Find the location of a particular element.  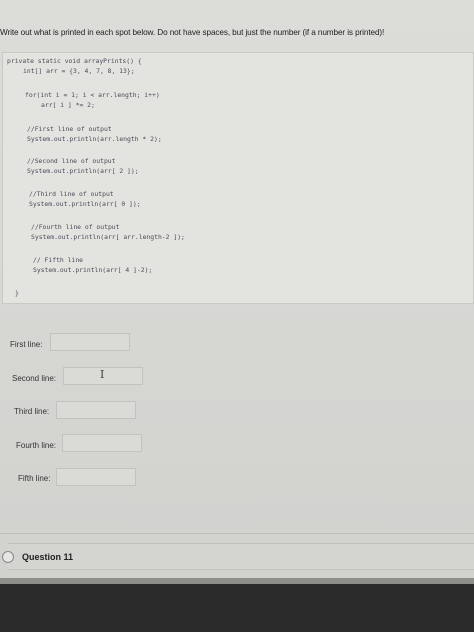

code-signature: private static void arrayPrints() { is located at coordinates (74, 61).